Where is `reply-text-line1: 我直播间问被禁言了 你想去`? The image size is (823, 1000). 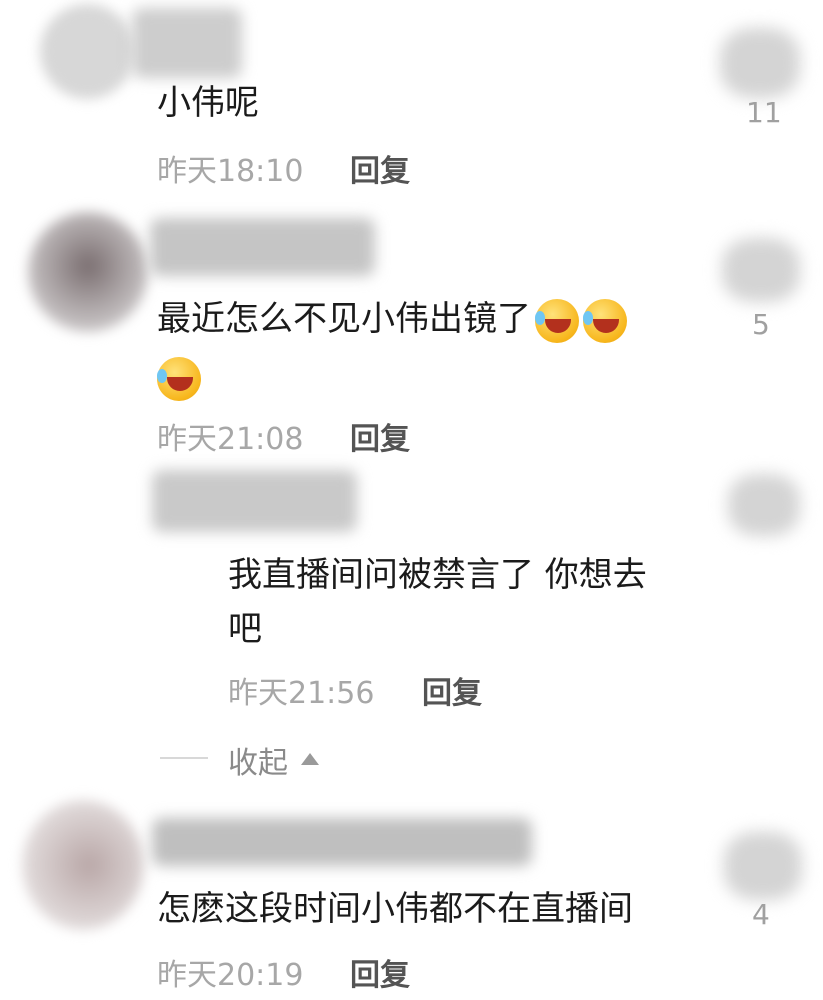
reply-text-line1: 我直播间问被禁言了 你想去 is located at coordinates (437, 575).